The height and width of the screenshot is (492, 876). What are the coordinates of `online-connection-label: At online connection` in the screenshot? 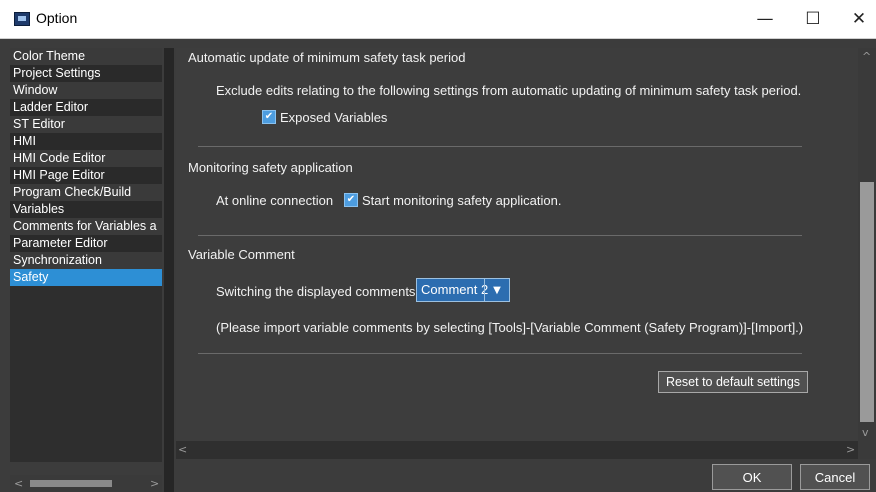 It's located at (275, 200).